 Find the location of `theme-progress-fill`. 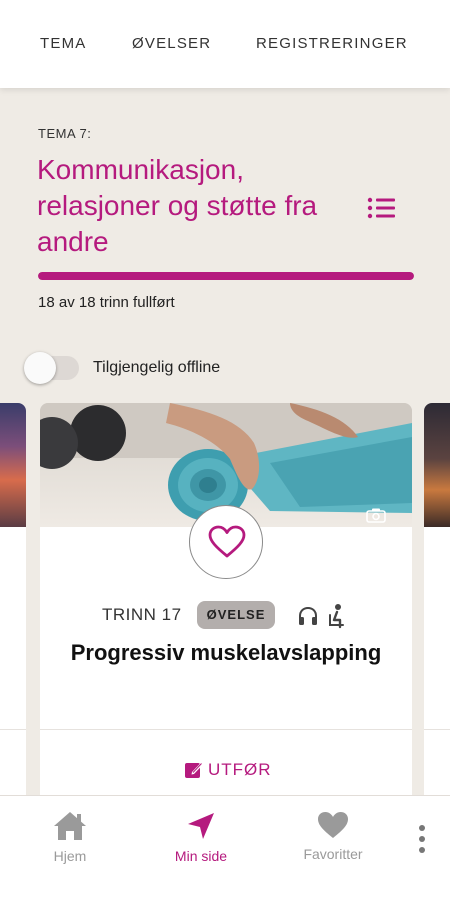

theme-progress-fill is located at coordinates (226, 276).